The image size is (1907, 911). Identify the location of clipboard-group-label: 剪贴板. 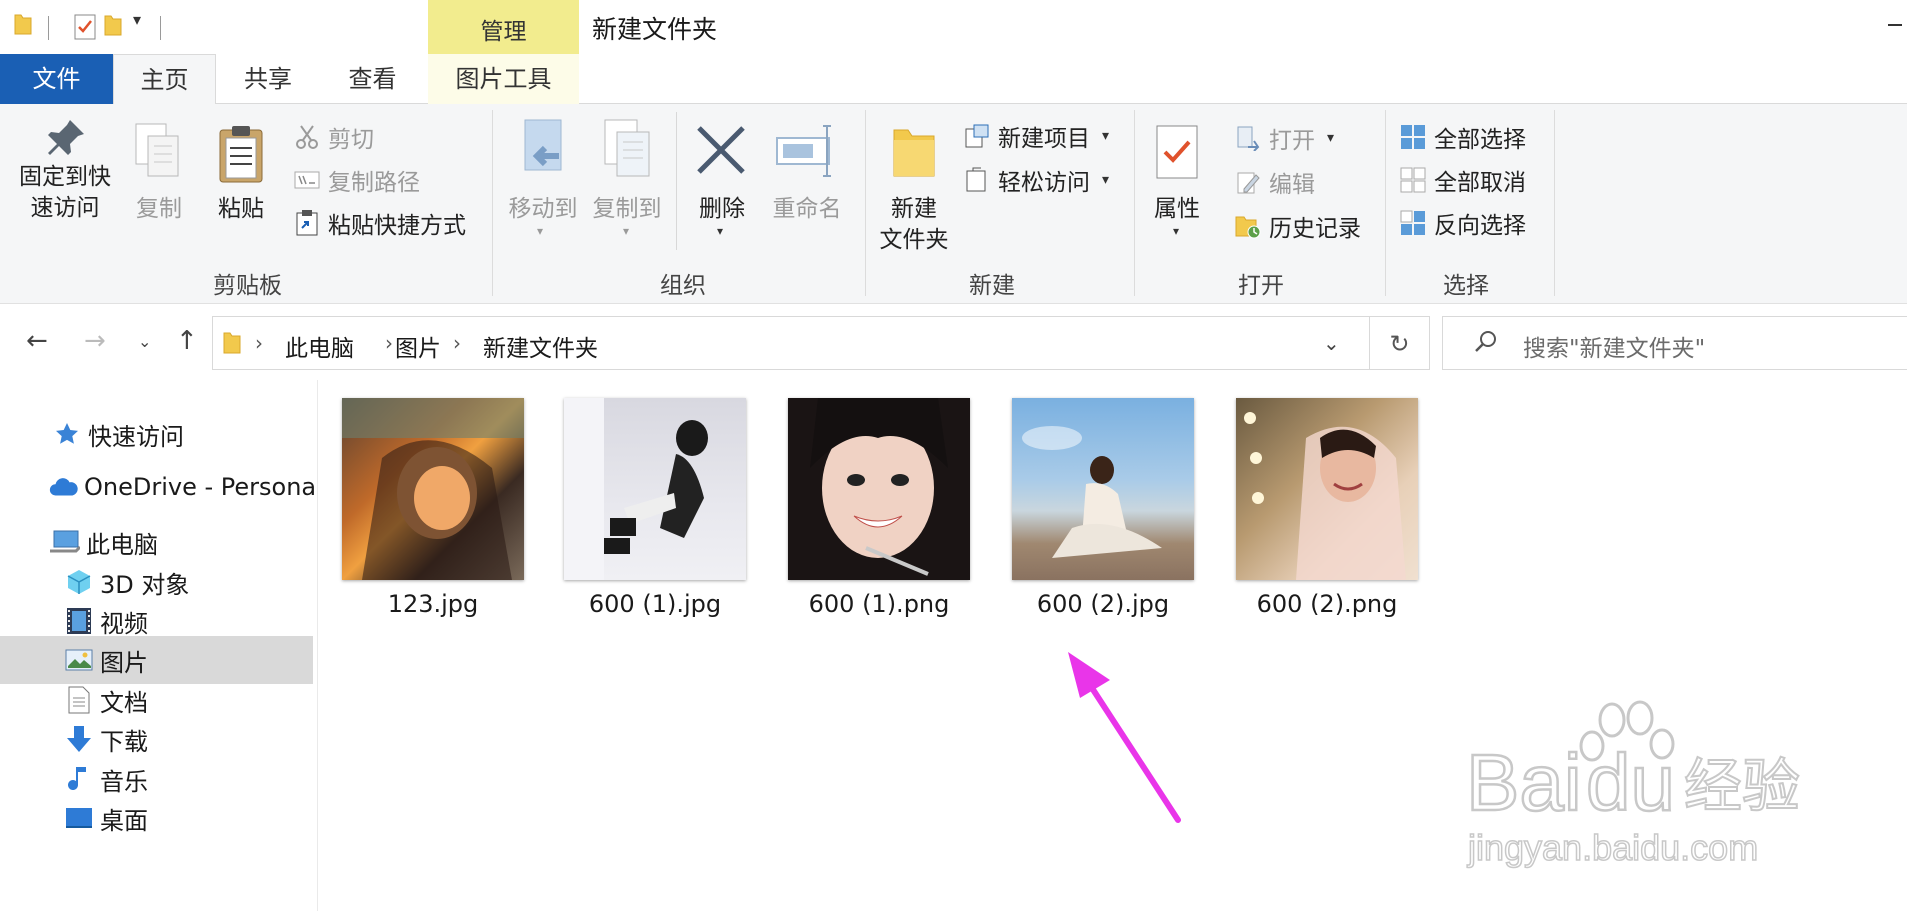
(247, 286).